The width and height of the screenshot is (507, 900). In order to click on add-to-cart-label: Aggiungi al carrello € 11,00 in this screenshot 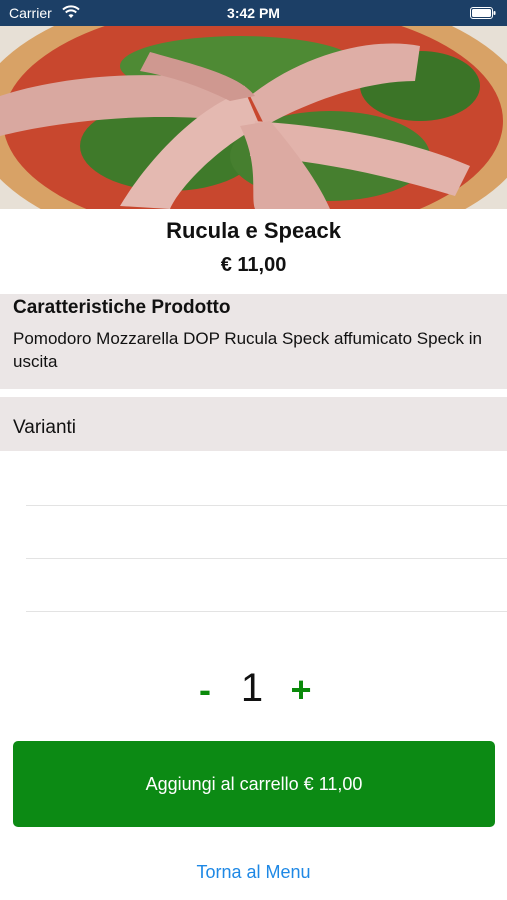, I will do `click(254, 783)`.